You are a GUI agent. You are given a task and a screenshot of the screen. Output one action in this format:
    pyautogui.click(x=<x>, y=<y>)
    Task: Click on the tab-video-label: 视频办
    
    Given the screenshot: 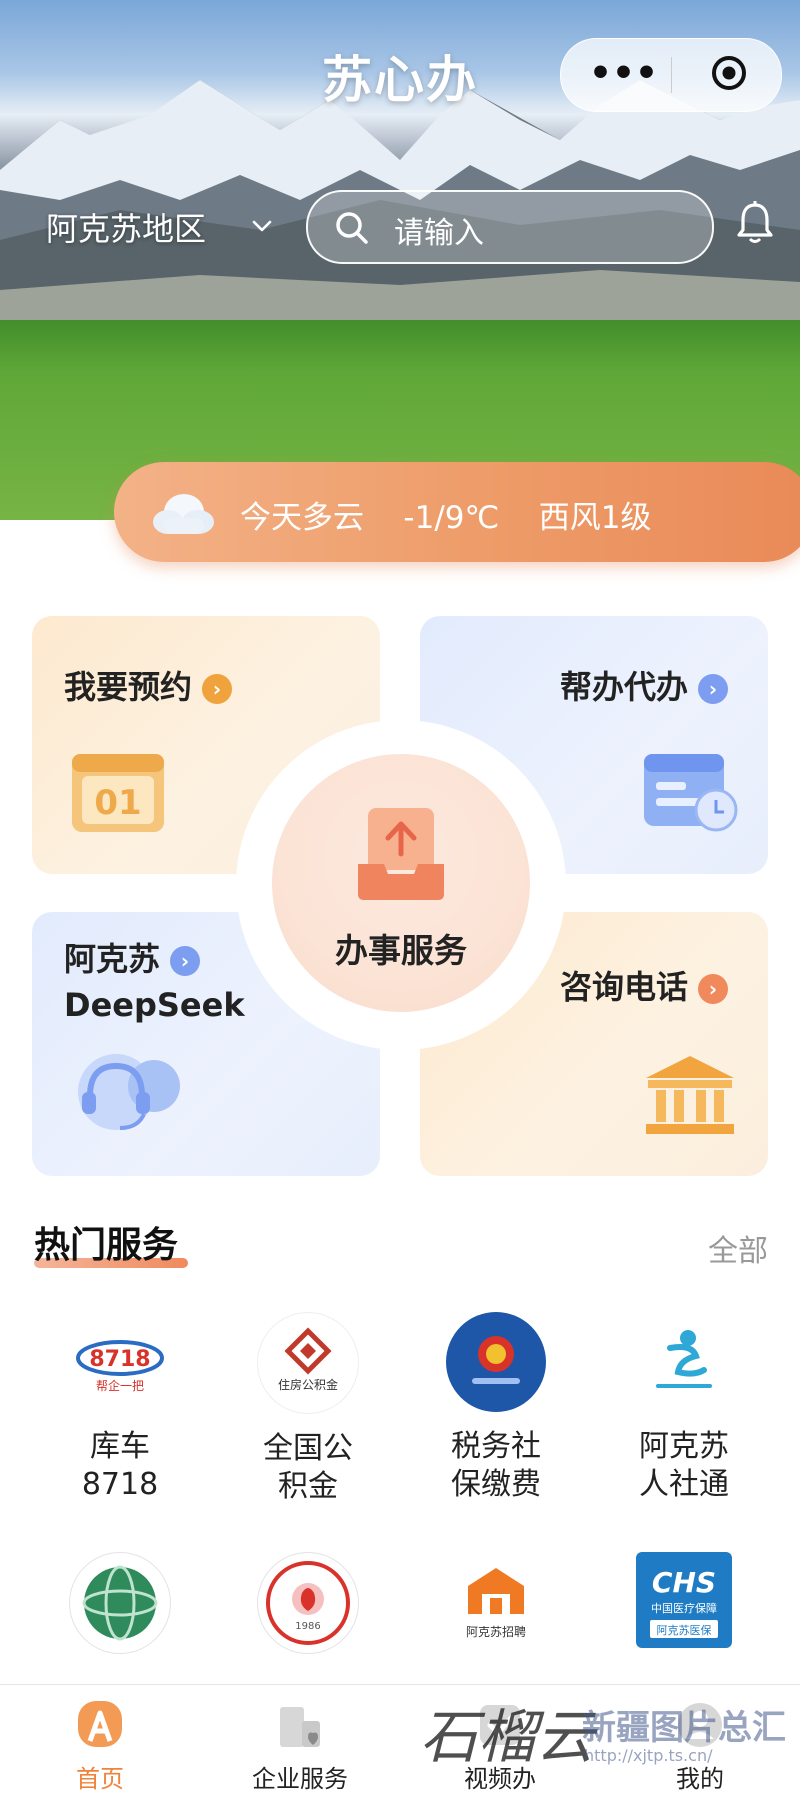 What is the action you would take?
    pyautogui.click(x=500, y=1779)
    